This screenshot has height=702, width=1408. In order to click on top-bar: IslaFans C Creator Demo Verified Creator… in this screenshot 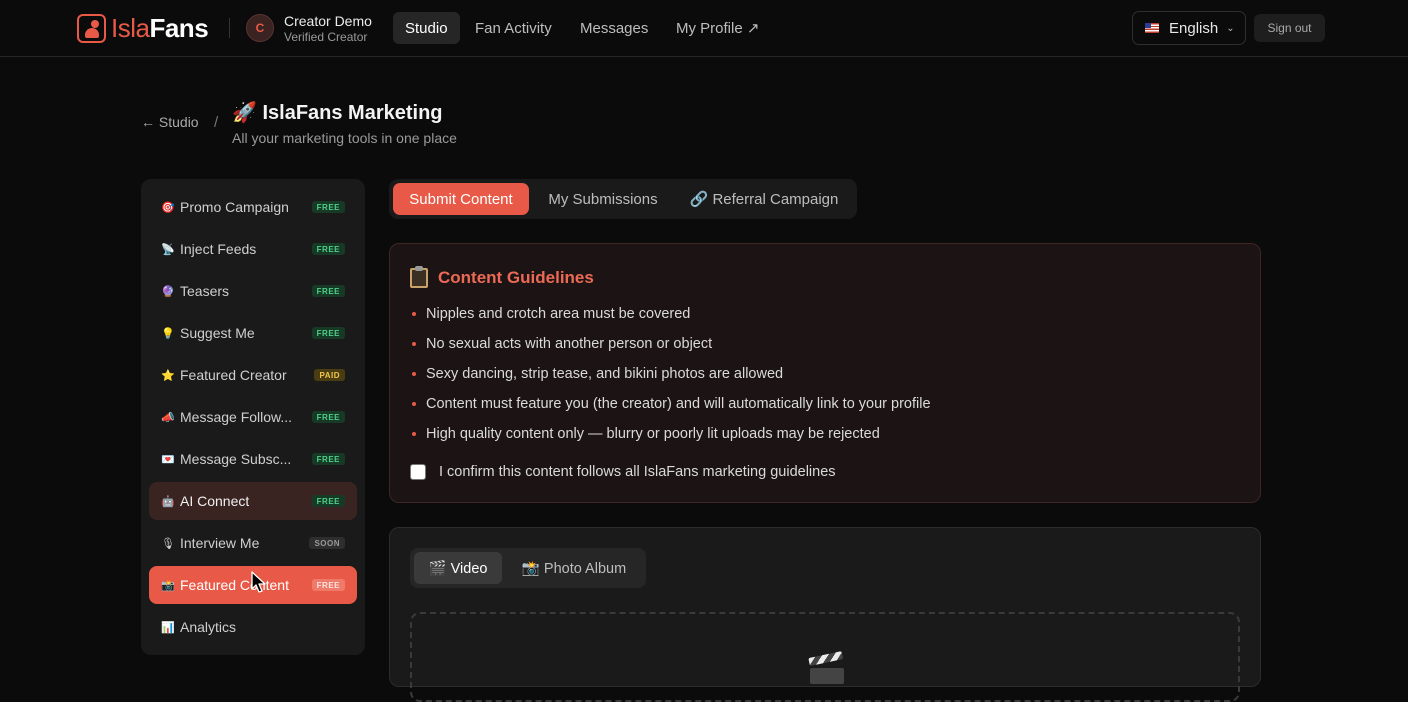, I will do `click(704, 28)`.